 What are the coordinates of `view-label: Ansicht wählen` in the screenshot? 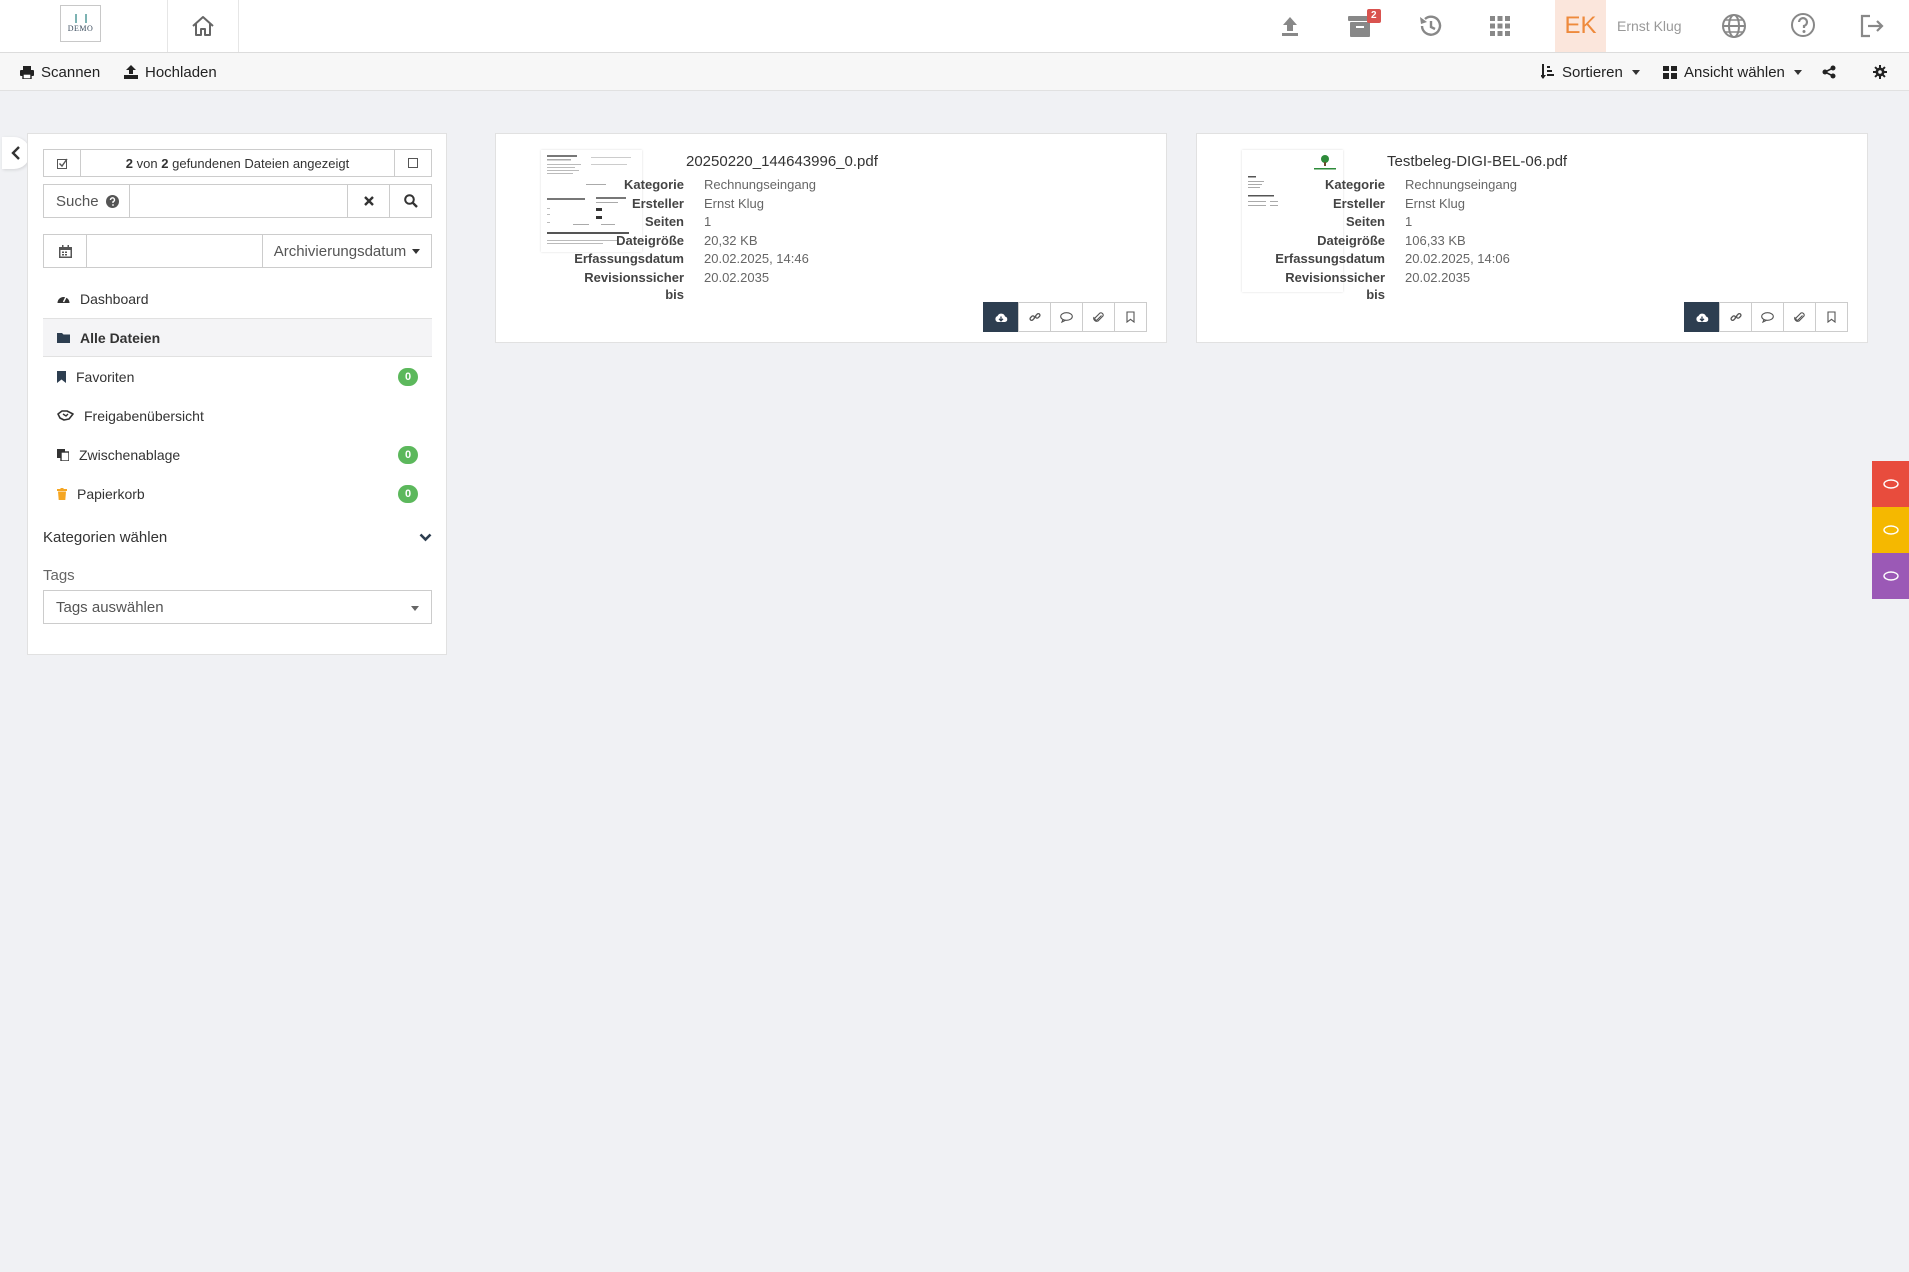 It's located at (1734, 72).